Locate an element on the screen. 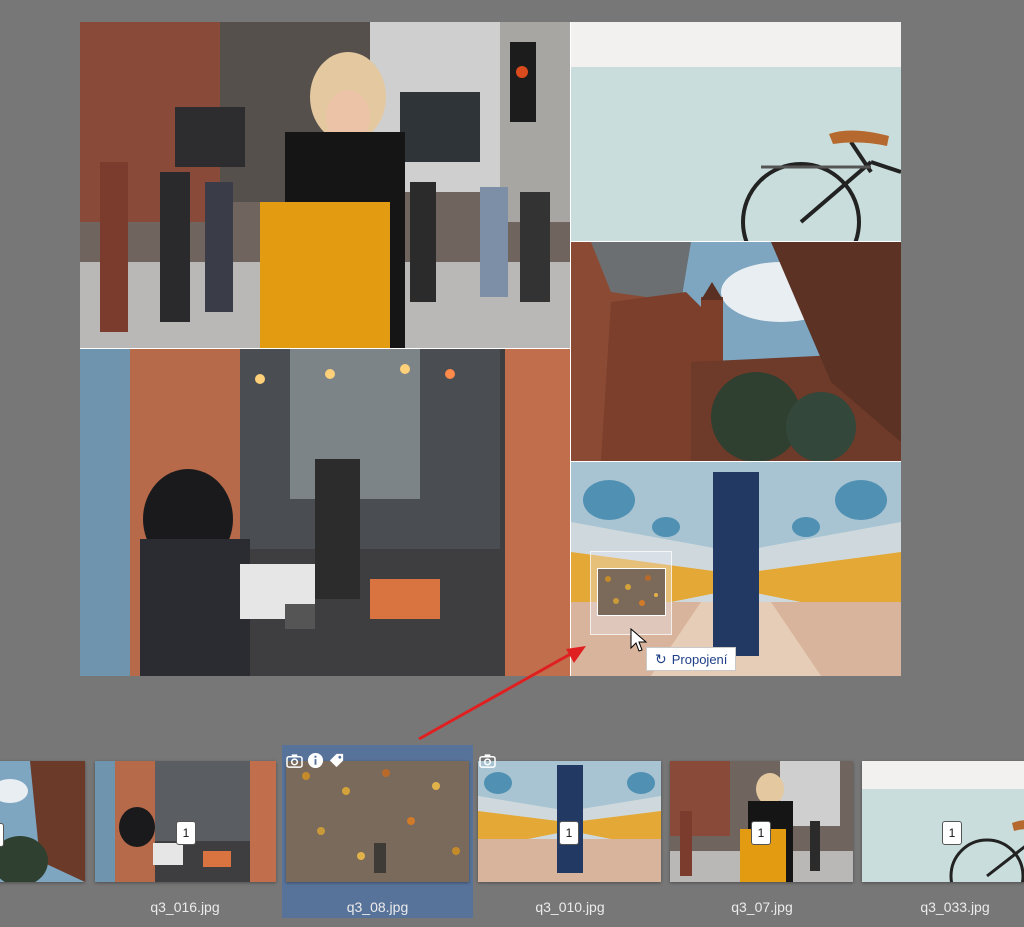 The height and width of the screenshot is (927, 1024). info-icon is located at coordinates (315, 760).